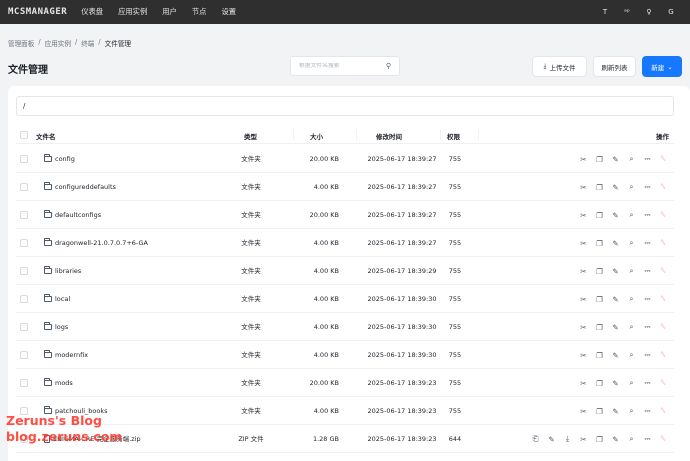 The height and width of the screenshot is (461, 690). I want to click on header-size: 大小, so click(316, 136).